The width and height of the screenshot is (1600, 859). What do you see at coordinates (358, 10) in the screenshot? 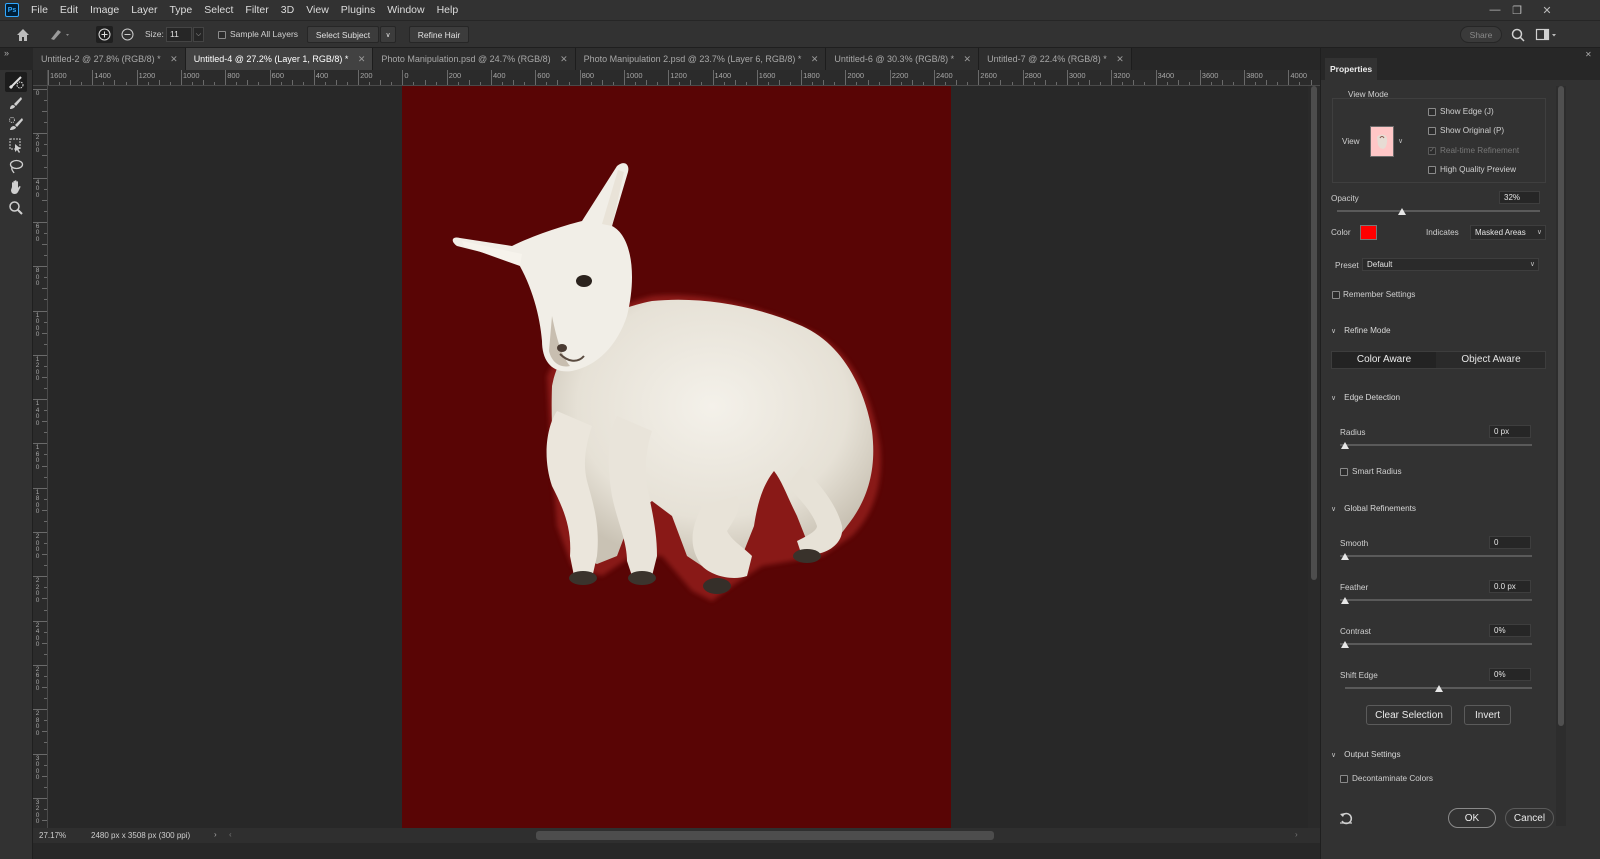
I see `menu-plugins: Plugins` at bounding box center [358, 10].